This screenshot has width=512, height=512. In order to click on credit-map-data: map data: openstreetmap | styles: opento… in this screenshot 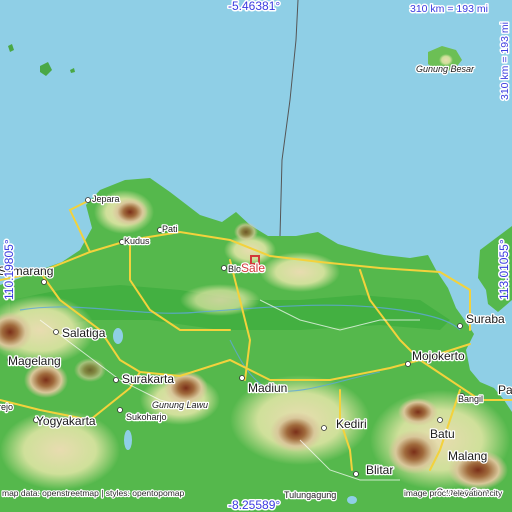, I will do `click(93, 493)`.